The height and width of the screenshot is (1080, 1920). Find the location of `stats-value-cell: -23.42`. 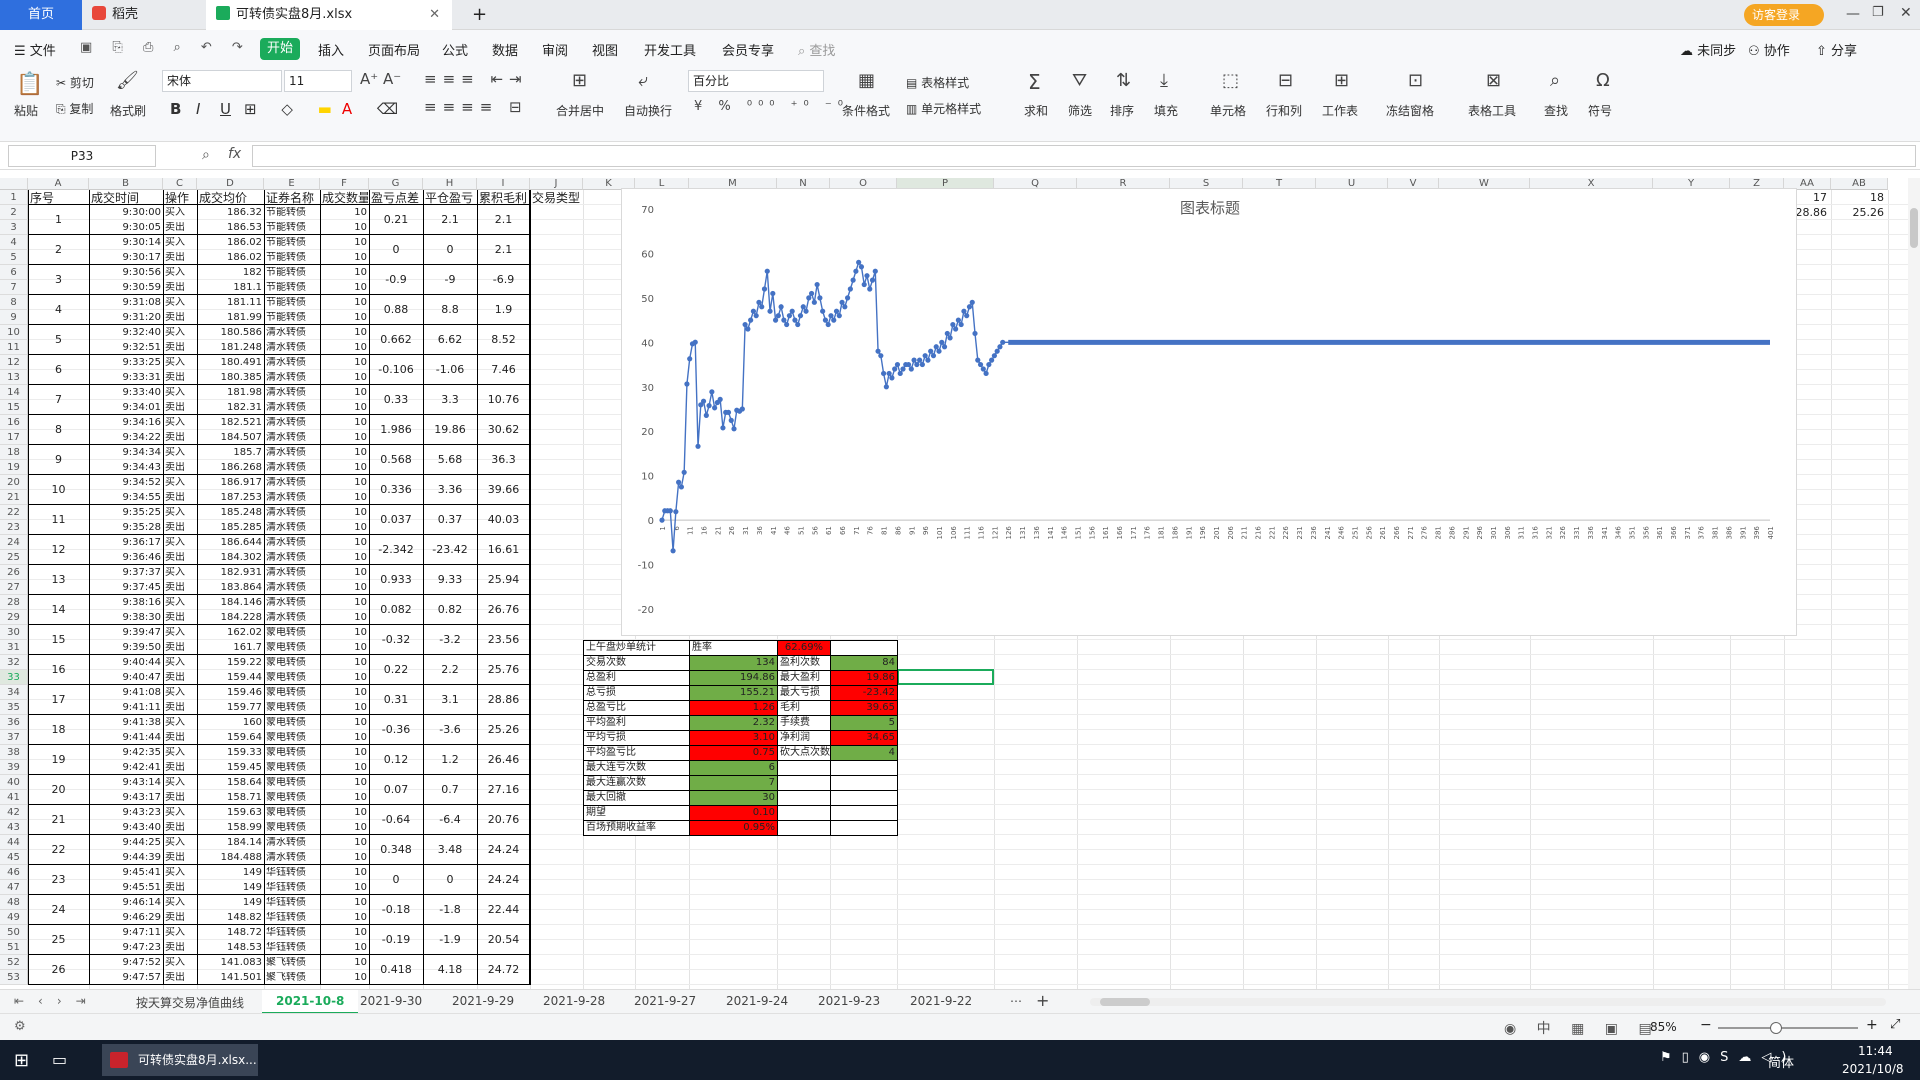

stats-value-cell: -23.42 is located at coordinates (864, 693).